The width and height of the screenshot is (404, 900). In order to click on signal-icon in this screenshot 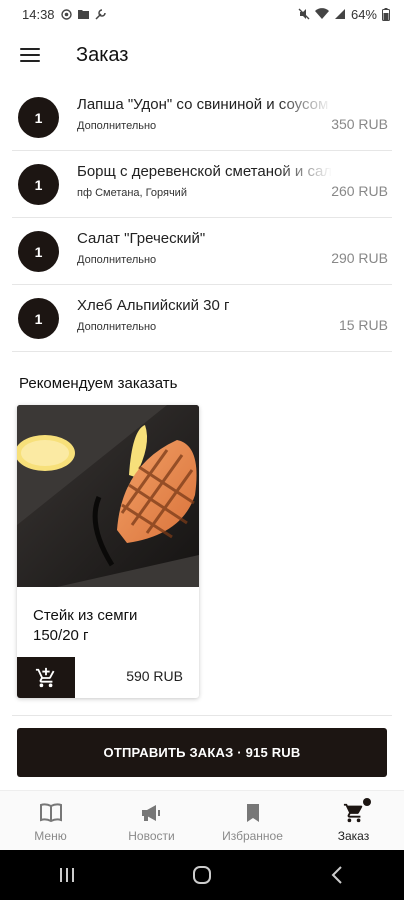, I will do `click(339, 14)`.